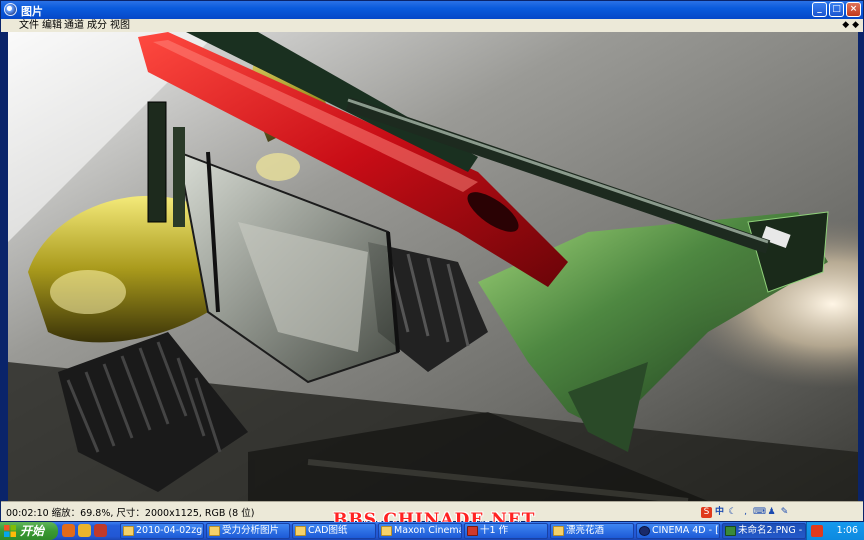  I want to click on nav-arrows-icon: ◆ ◆, so click(850, 25).